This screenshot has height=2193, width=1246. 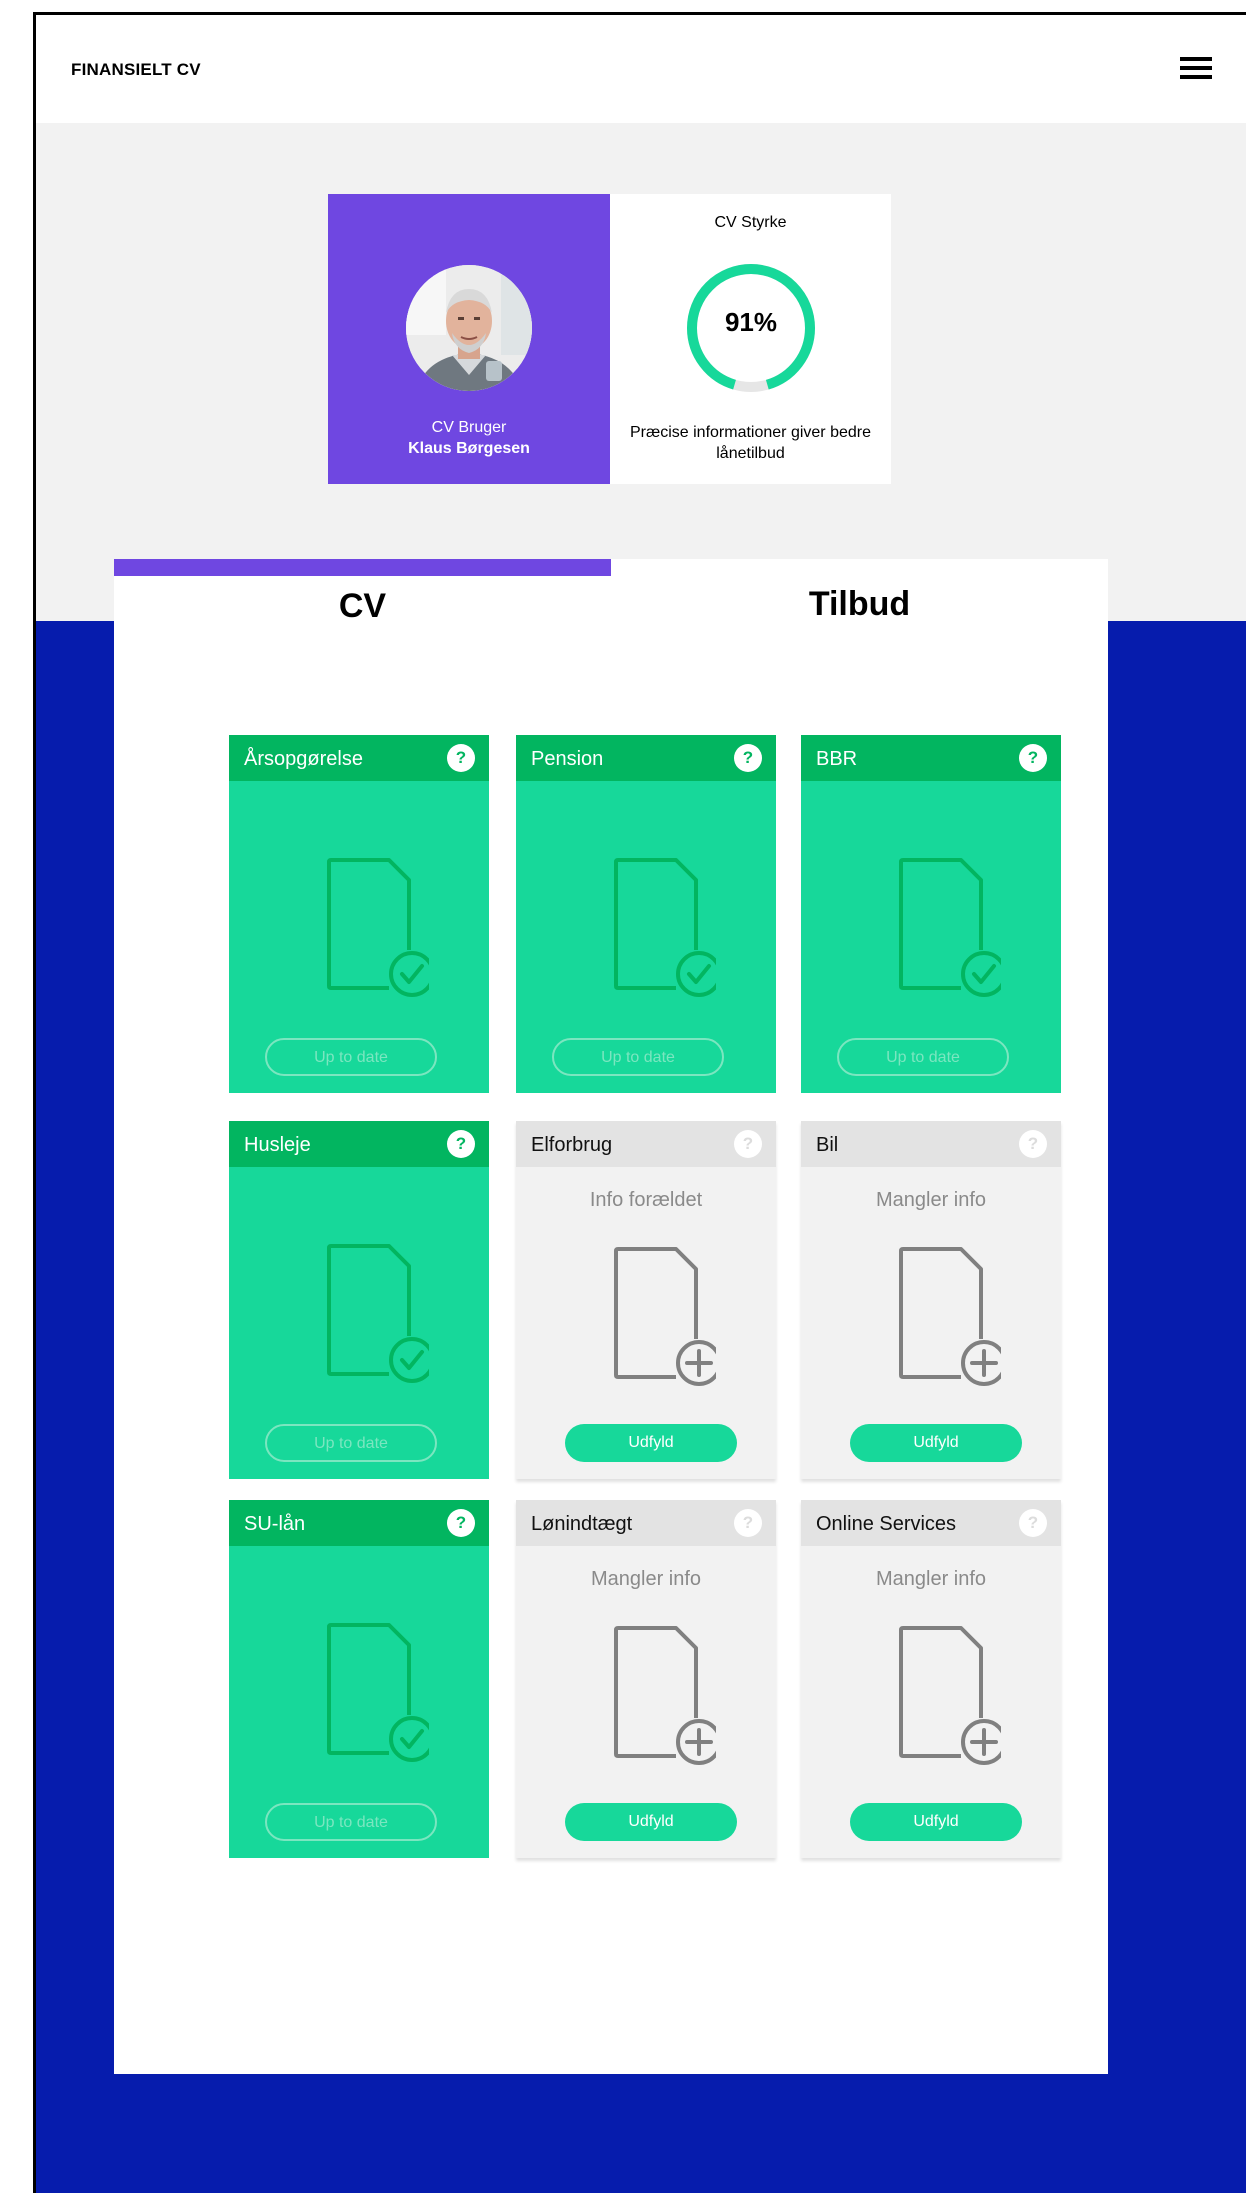 What do you see at coordinates (750, 222) in the screenshot?
I see `cv-strength-title: CV Styrke` at bounding box center [750, 222].